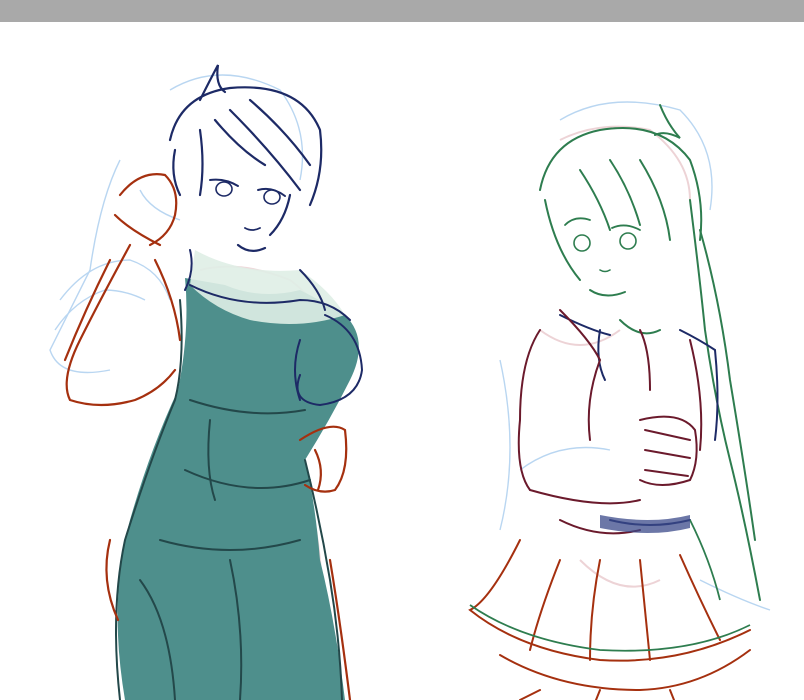 This screenshot has width=804, height=700. Describe the element at coordinates (645, 524) in the screenshot. I see `belt-band` at that location.